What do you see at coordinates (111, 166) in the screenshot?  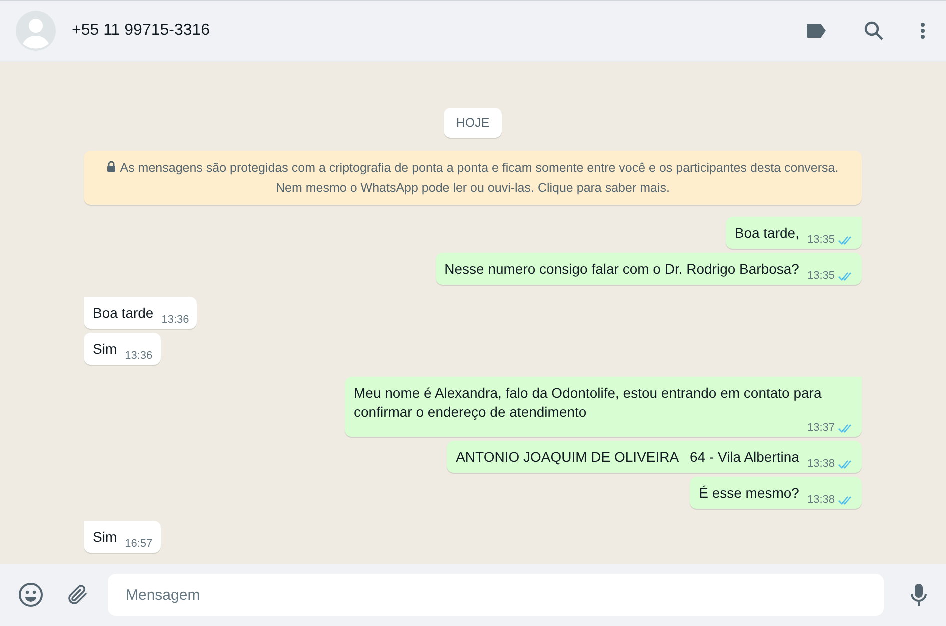 I see `lock-icon` at bounding box center [111, 166].